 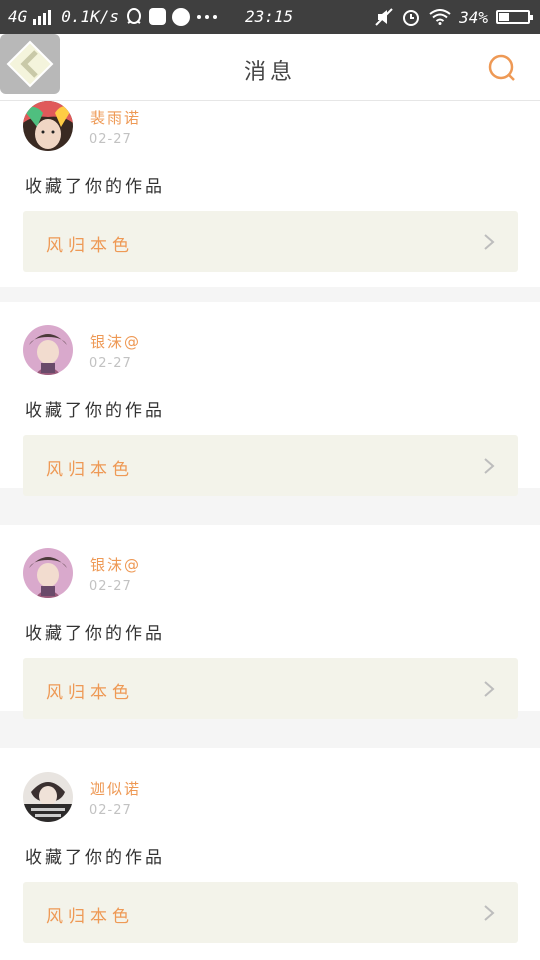 I want to click on battery-icon, so click(x=514, y=17).